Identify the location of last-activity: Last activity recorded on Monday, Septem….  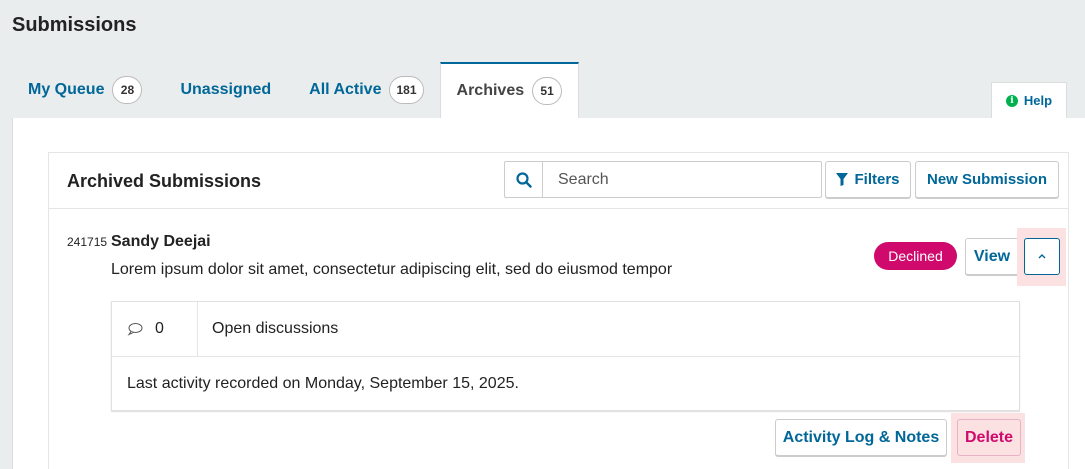
(323, 383).